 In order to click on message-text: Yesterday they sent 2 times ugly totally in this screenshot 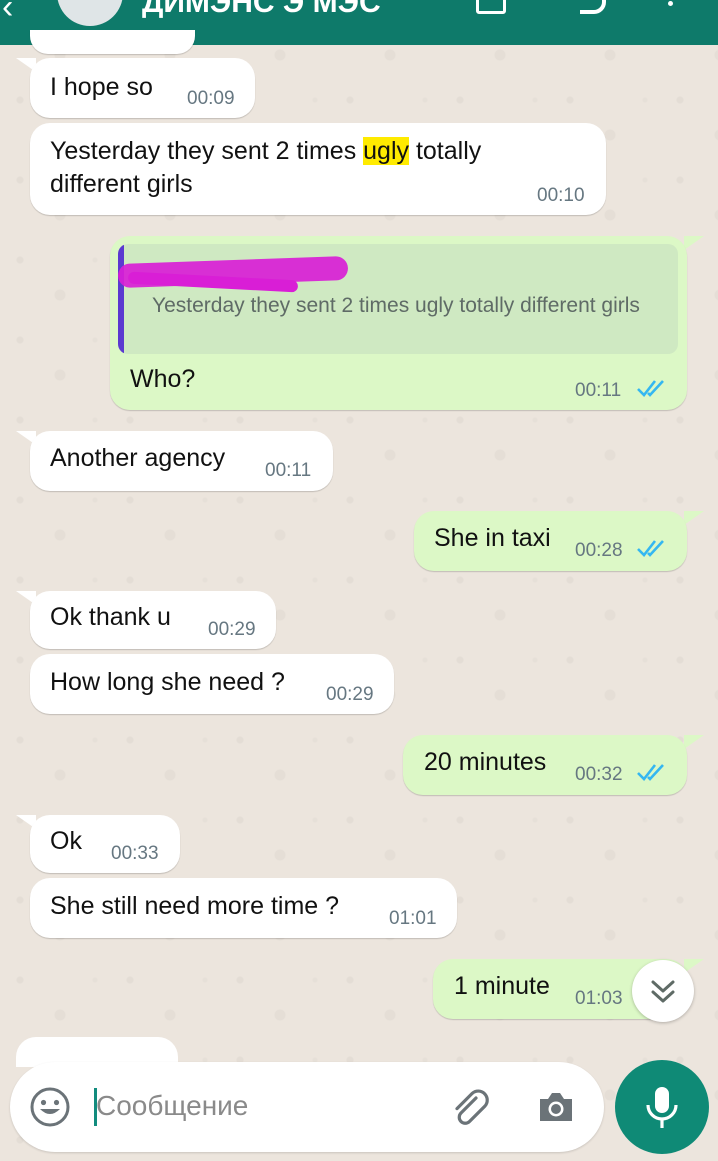, I will do `click(265, 151)`.